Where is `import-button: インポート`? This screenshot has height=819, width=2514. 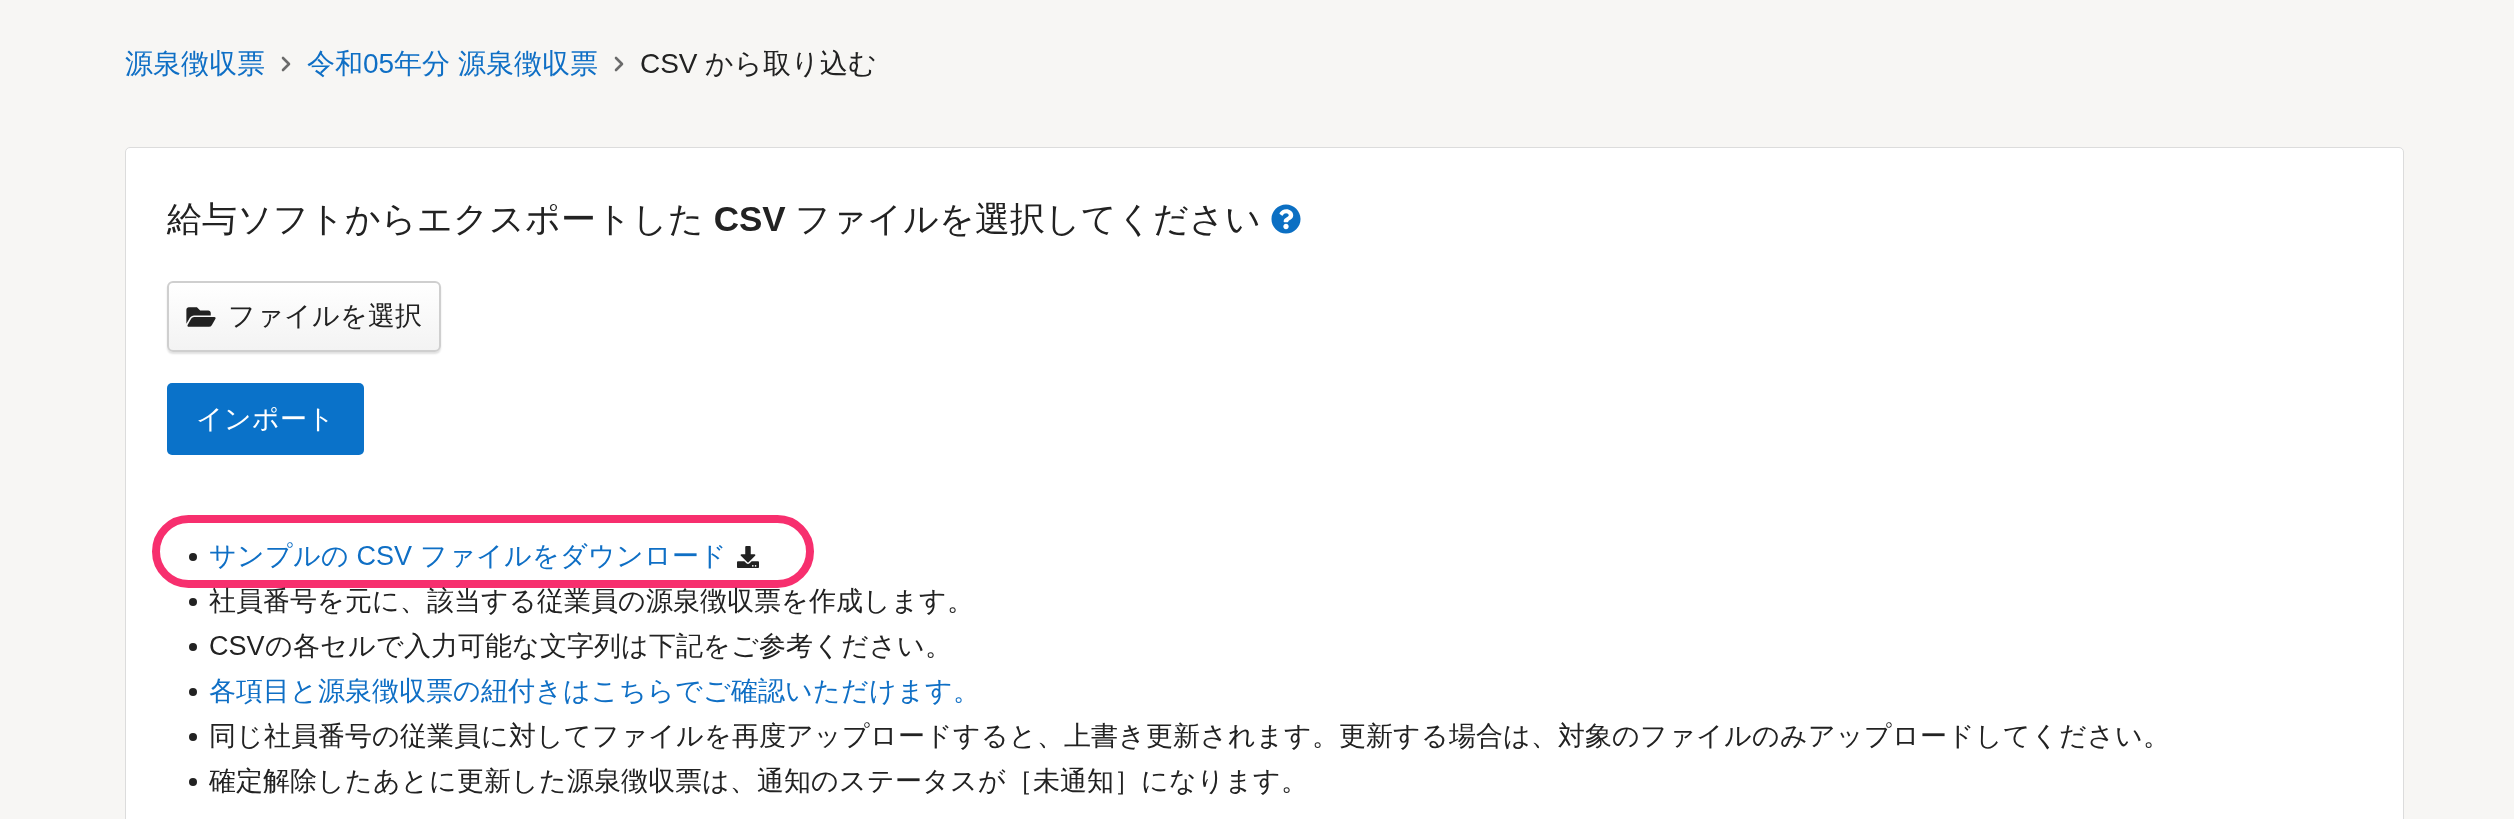
import-button: インポート is located at coordinates (265, 419).